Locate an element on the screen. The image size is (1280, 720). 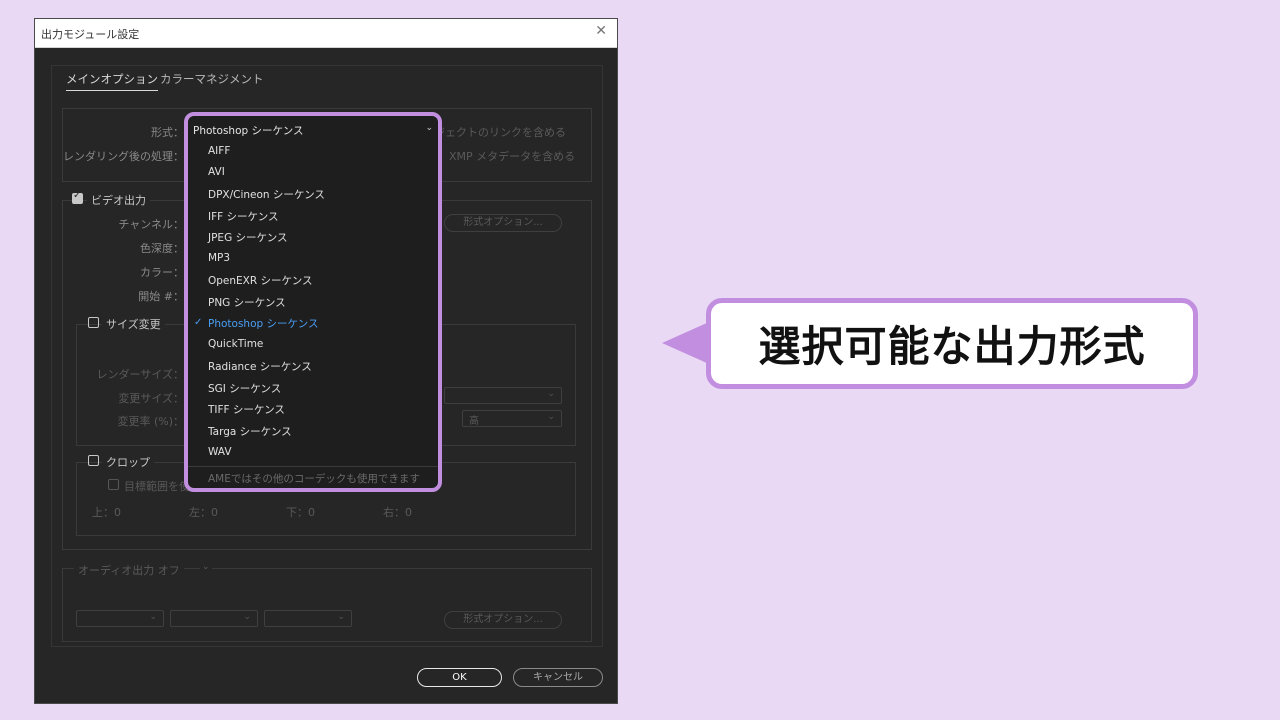
video-output-checkbox is located at coordinates (77, 197).